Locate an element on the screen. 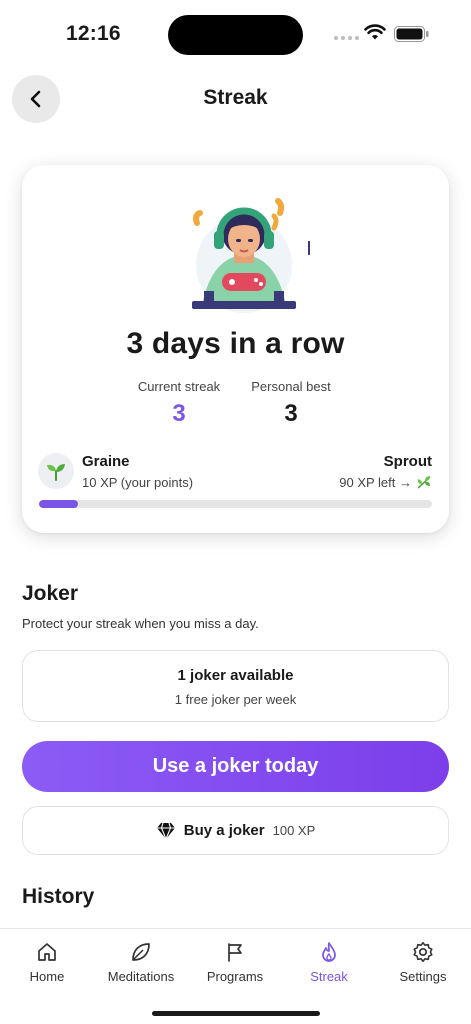 This screenshot has width=471, height=1024. current-streak-stat: Current streak 3 is located at coordinates (179, 403).